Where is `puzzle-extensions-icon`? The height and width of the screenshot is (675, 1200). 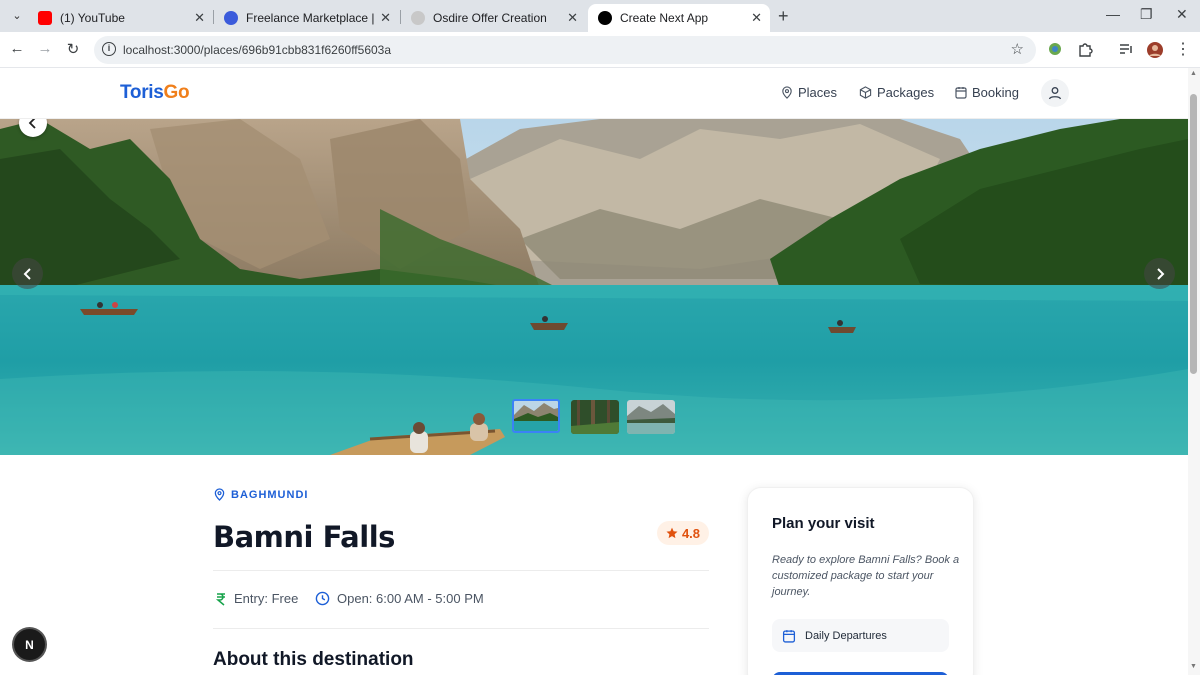 puzzle-extensions-icon is located at coordinates (1085, 50).